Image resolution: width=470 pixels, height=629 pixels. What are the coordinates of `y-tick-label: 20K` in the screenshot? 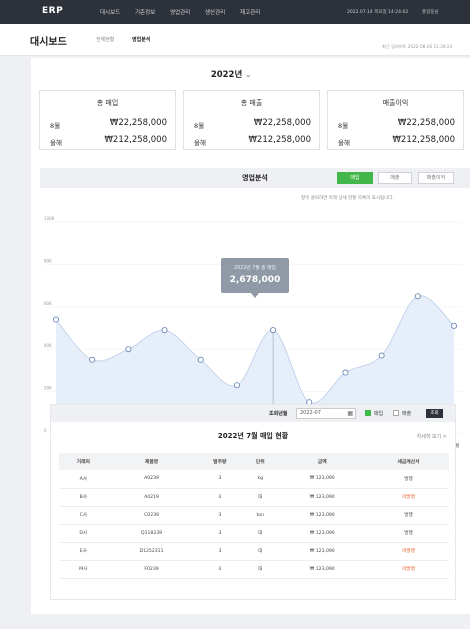 It's located at (48, 388).